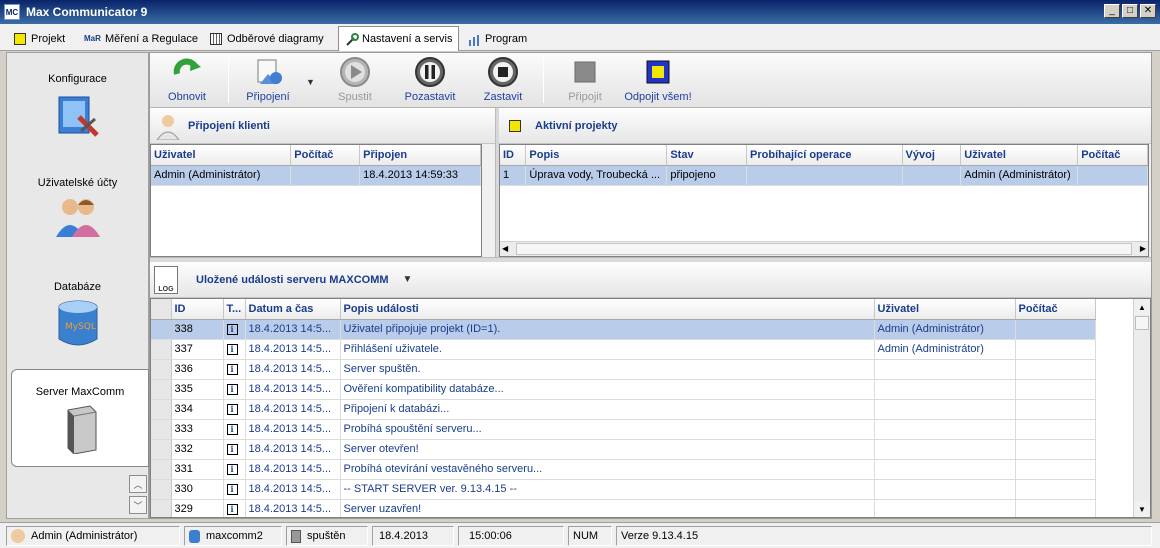 This screenshot has height=548, width=1160. I want to click on status-user: Admin (Administrátor), so click(93, 536).